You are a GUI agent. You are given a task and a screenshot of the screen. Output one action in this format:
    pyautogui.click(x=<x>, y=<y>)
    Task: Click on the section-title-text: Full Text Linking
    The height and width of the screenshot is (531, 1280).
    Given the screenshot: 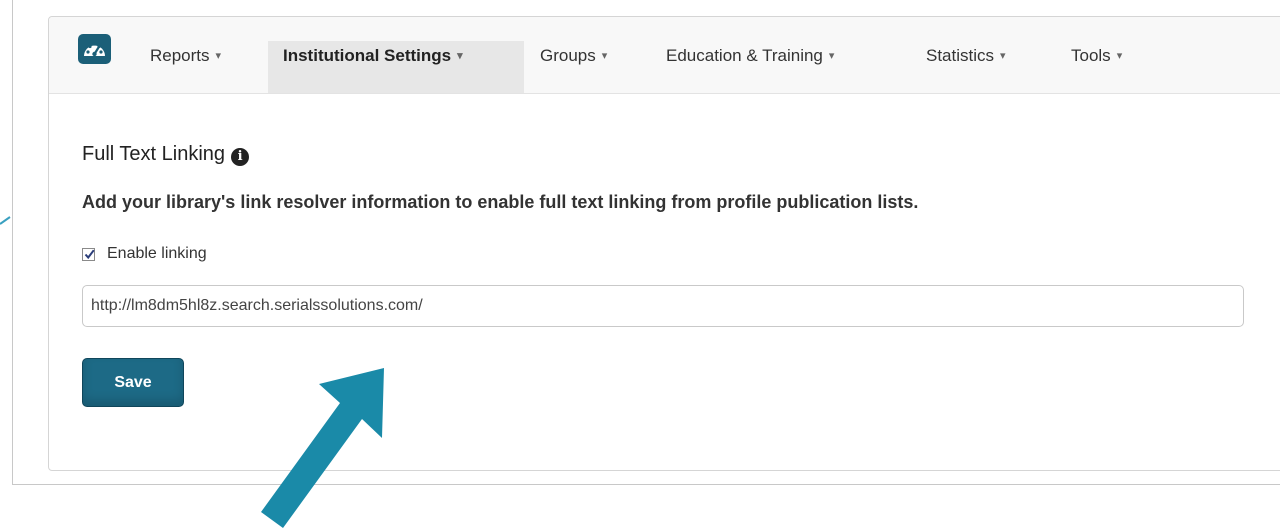 What is the action you would take?
    pyautogui.click(x=154, y=154)
    